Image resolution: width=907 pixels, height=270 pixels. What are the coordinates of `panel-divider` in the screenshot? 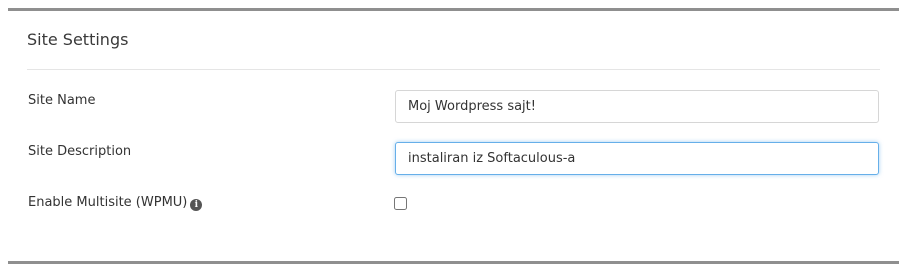 It's located at (453, 69).